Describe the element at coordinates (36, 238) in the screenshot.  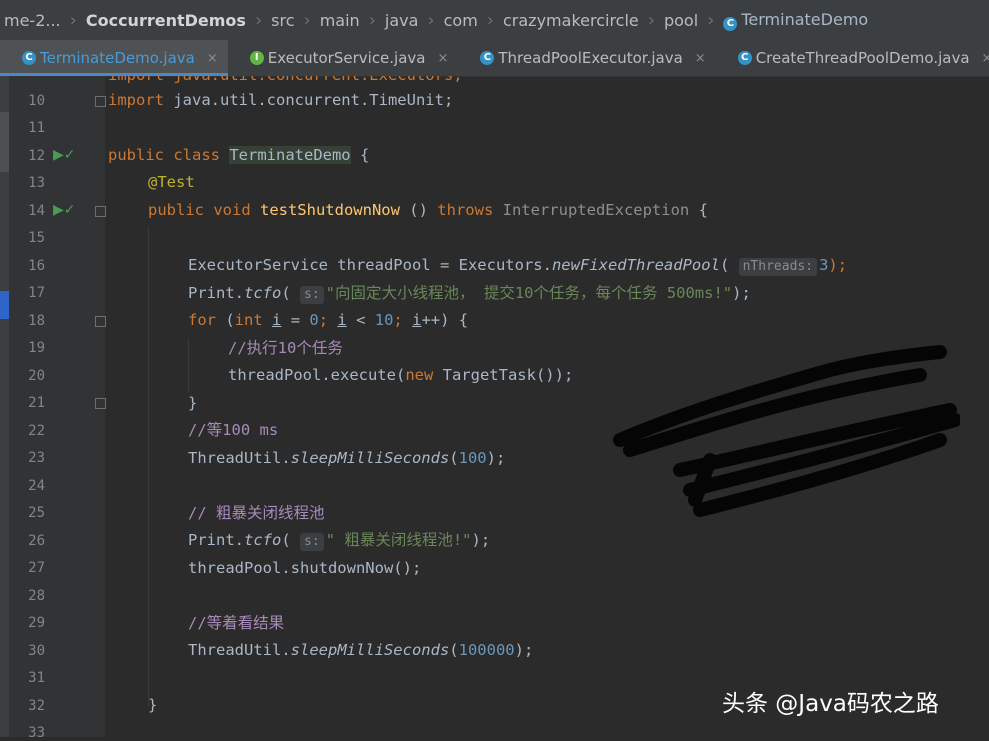
I see `line-number: 15` at that location.